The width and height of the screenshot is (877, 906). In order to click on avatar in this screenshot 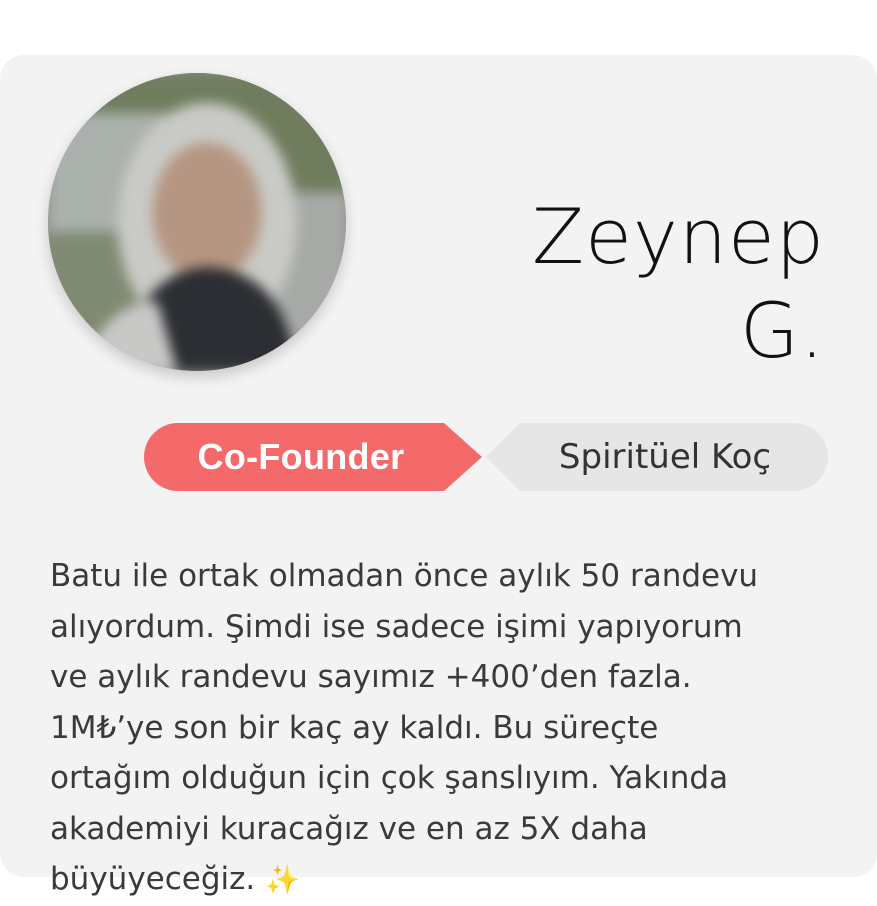, I will do `click(197, 222)`.